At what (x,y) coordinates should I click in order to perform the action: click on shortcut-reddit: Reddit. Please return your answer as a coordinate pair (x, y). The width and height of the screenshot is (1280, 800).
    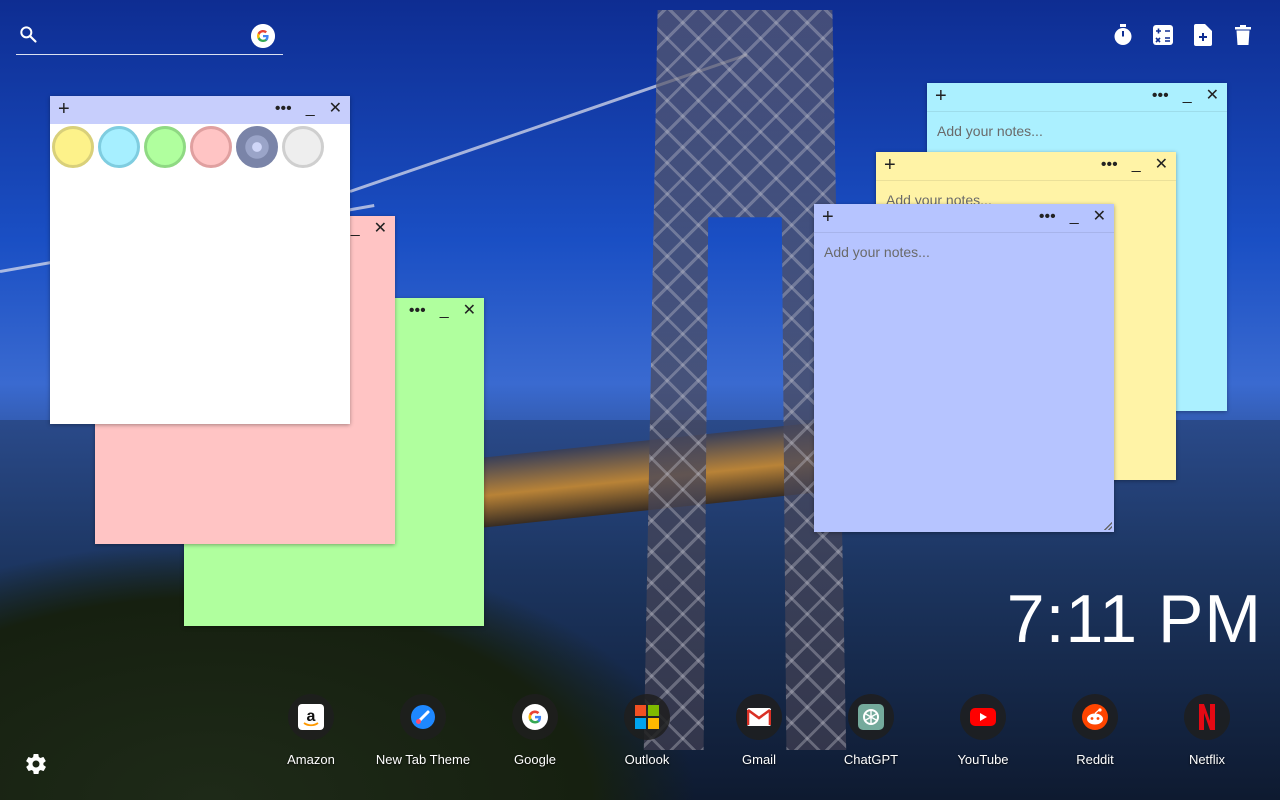
    Looking at the image, I should click on (1095, 730).